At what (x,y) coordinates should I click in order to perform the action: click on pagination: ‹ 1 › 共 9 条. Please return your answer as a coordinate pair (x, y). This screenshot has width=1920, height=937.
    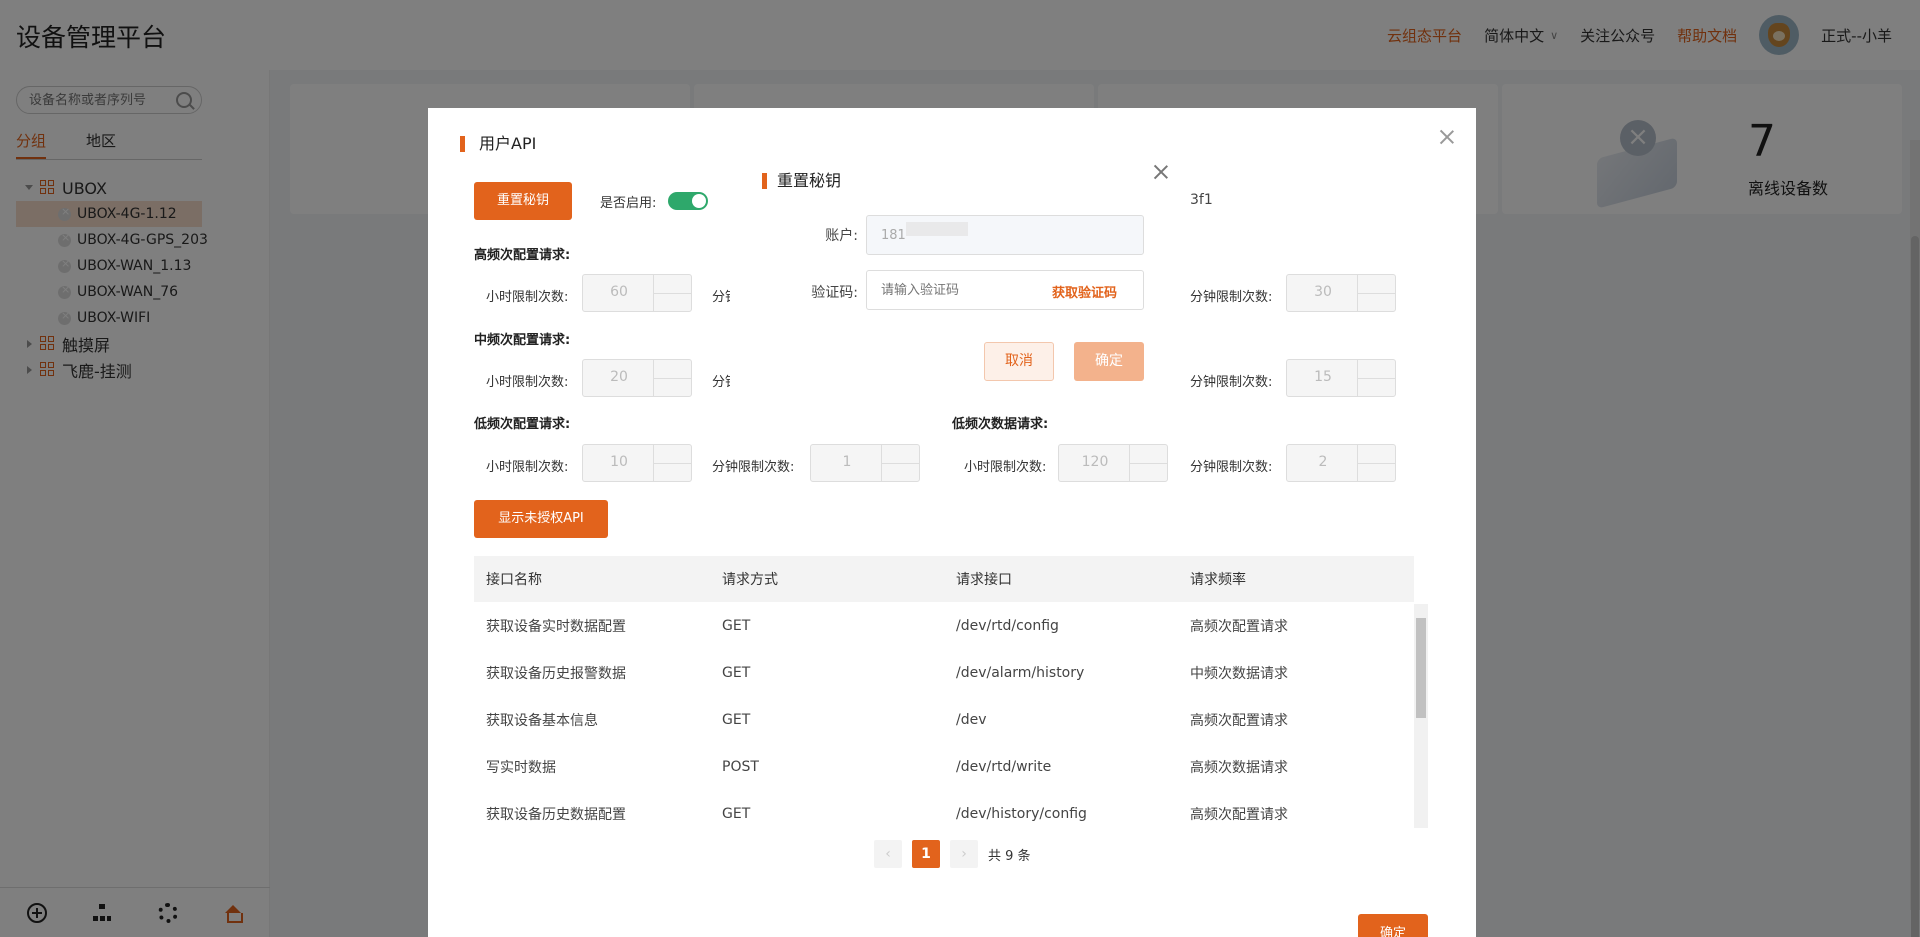
    Looking at the image, I should click on (952, 854).